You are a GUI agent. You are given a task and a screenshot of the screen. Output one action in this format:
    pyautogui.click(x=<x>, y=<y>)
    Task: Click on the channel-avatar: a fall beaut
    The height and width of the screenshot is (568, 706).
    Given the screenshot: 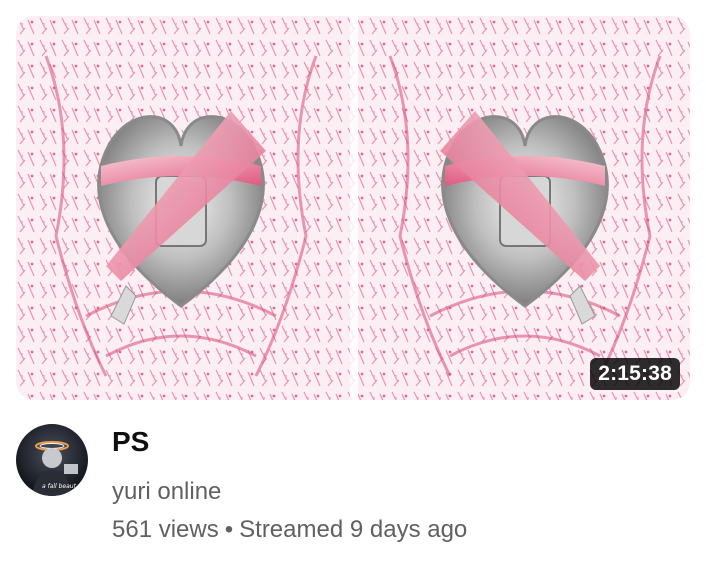 What is the action you would take?
    pyautogui.click(x=52, y=460)
    